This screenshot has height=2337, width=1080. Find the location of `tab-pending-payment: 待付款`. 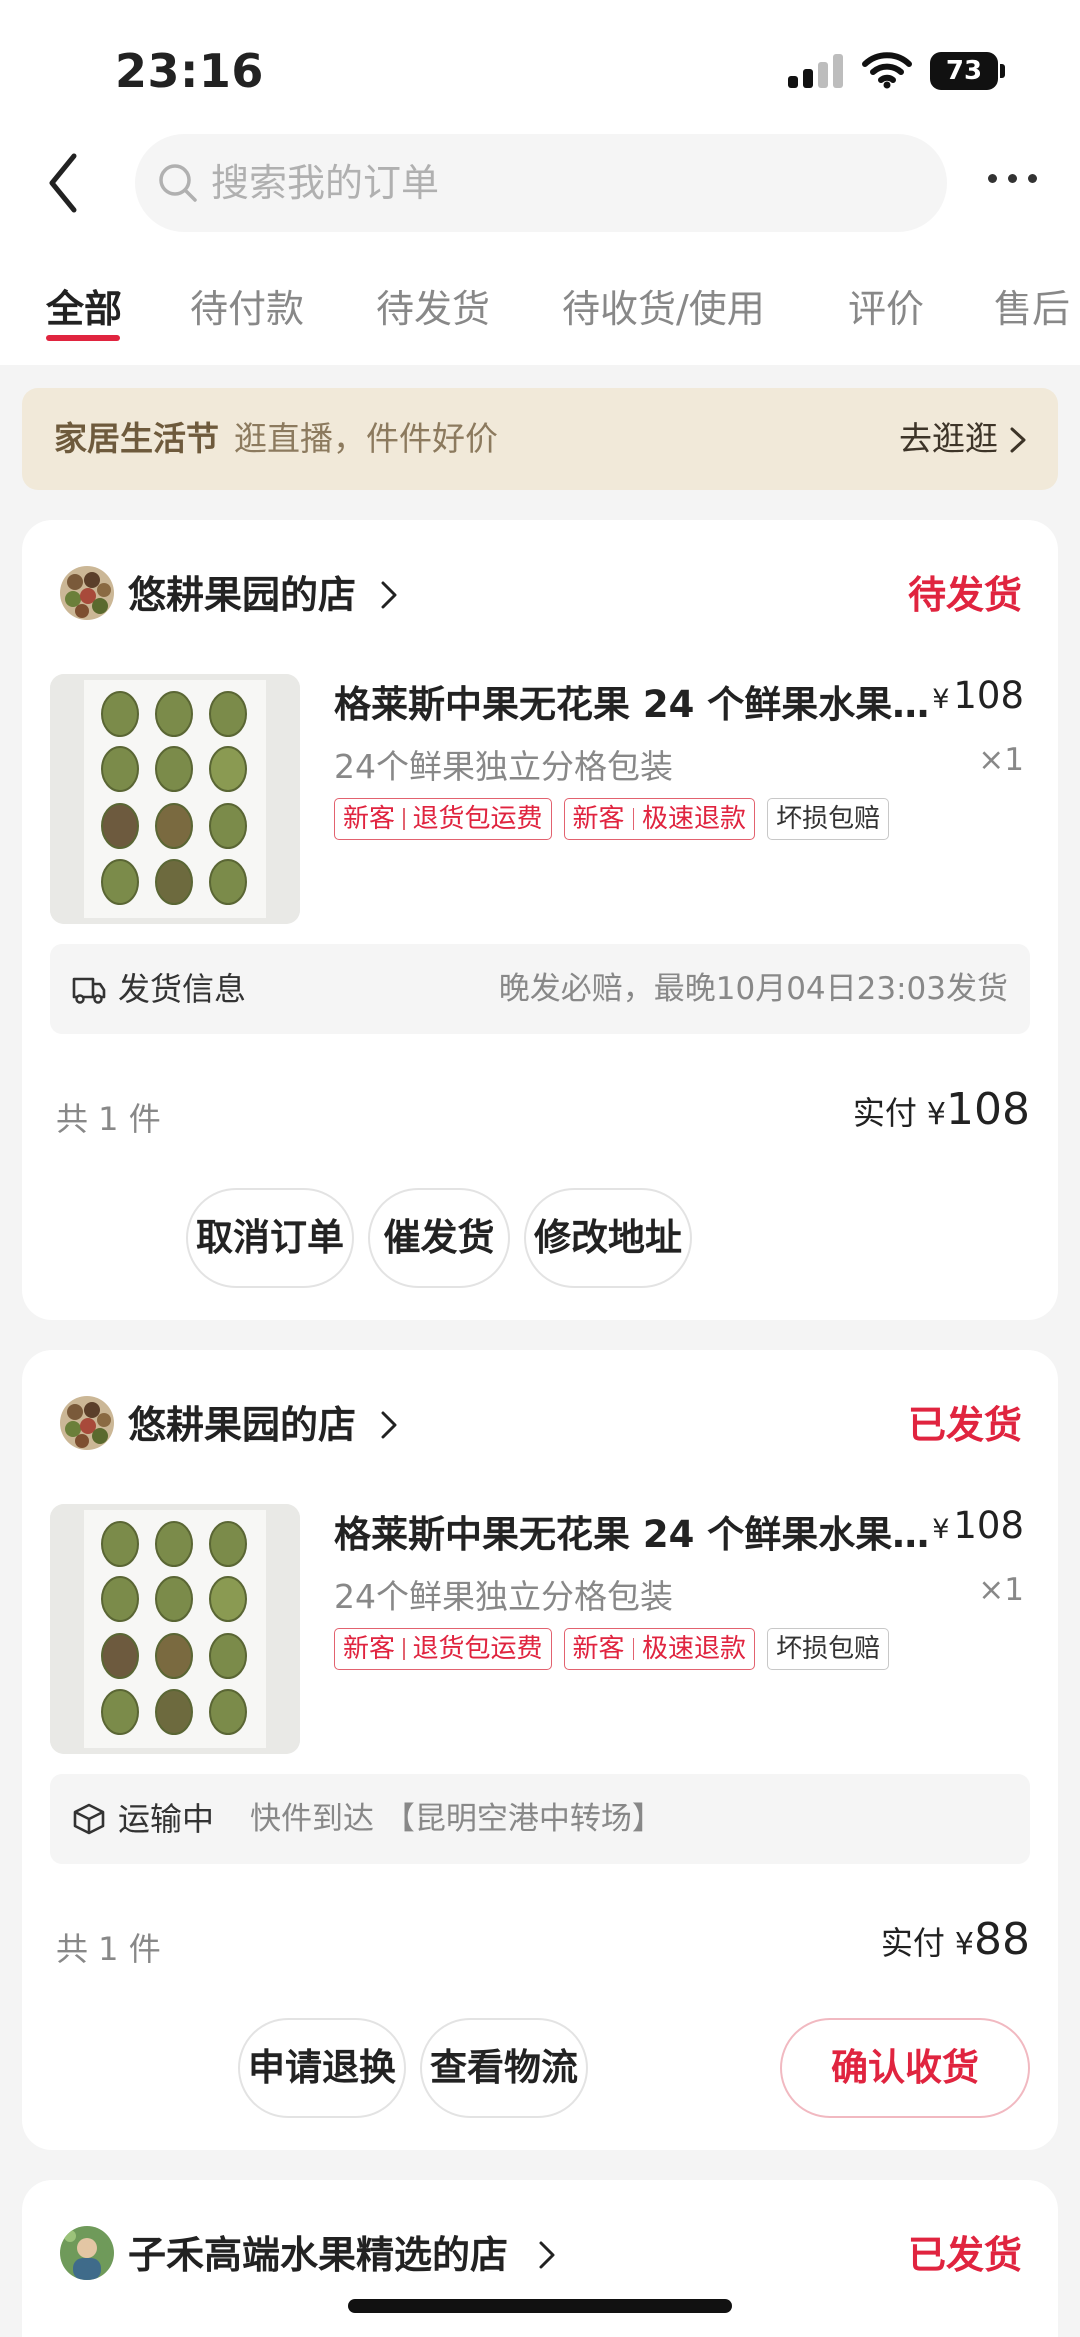

tab-pending-payment: 待付款 is located at coordinates (247, 305).